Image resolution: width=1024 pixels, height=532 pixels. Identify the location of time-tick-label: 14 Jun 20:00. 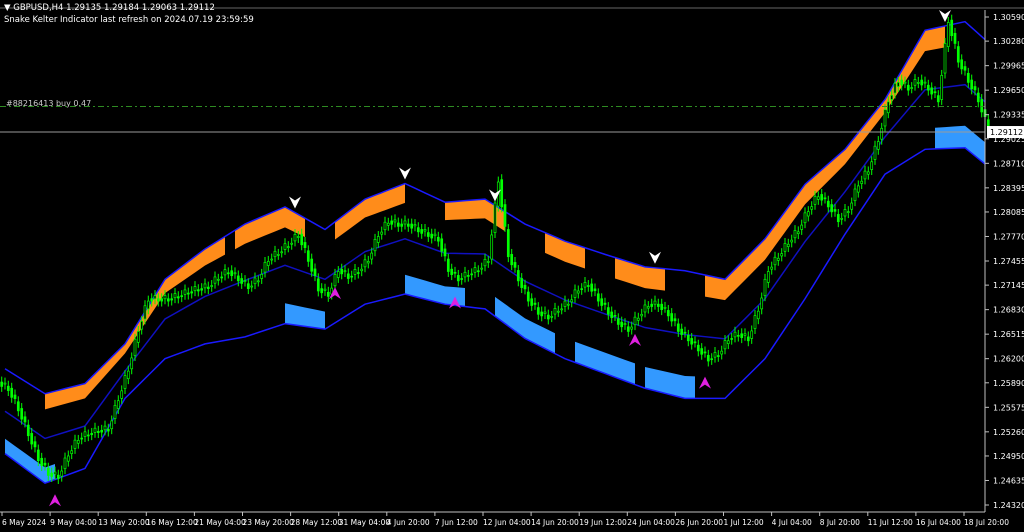
(555, 522).